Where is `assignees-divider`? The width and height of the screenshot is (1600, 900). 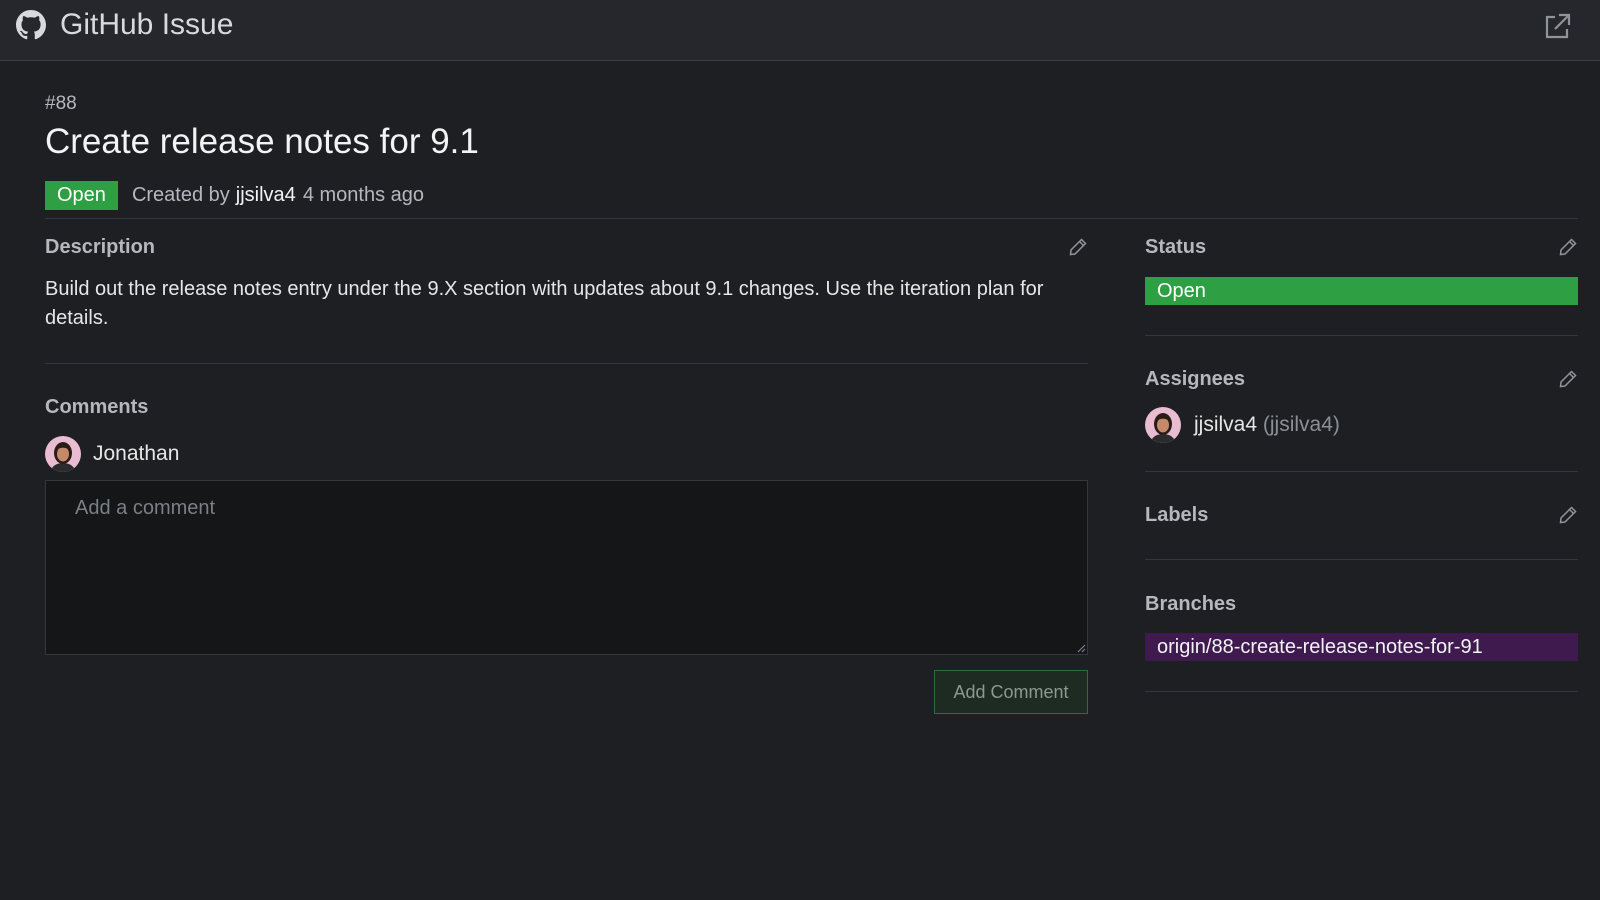 assignees-divider is located at coordinates (1361, 471).